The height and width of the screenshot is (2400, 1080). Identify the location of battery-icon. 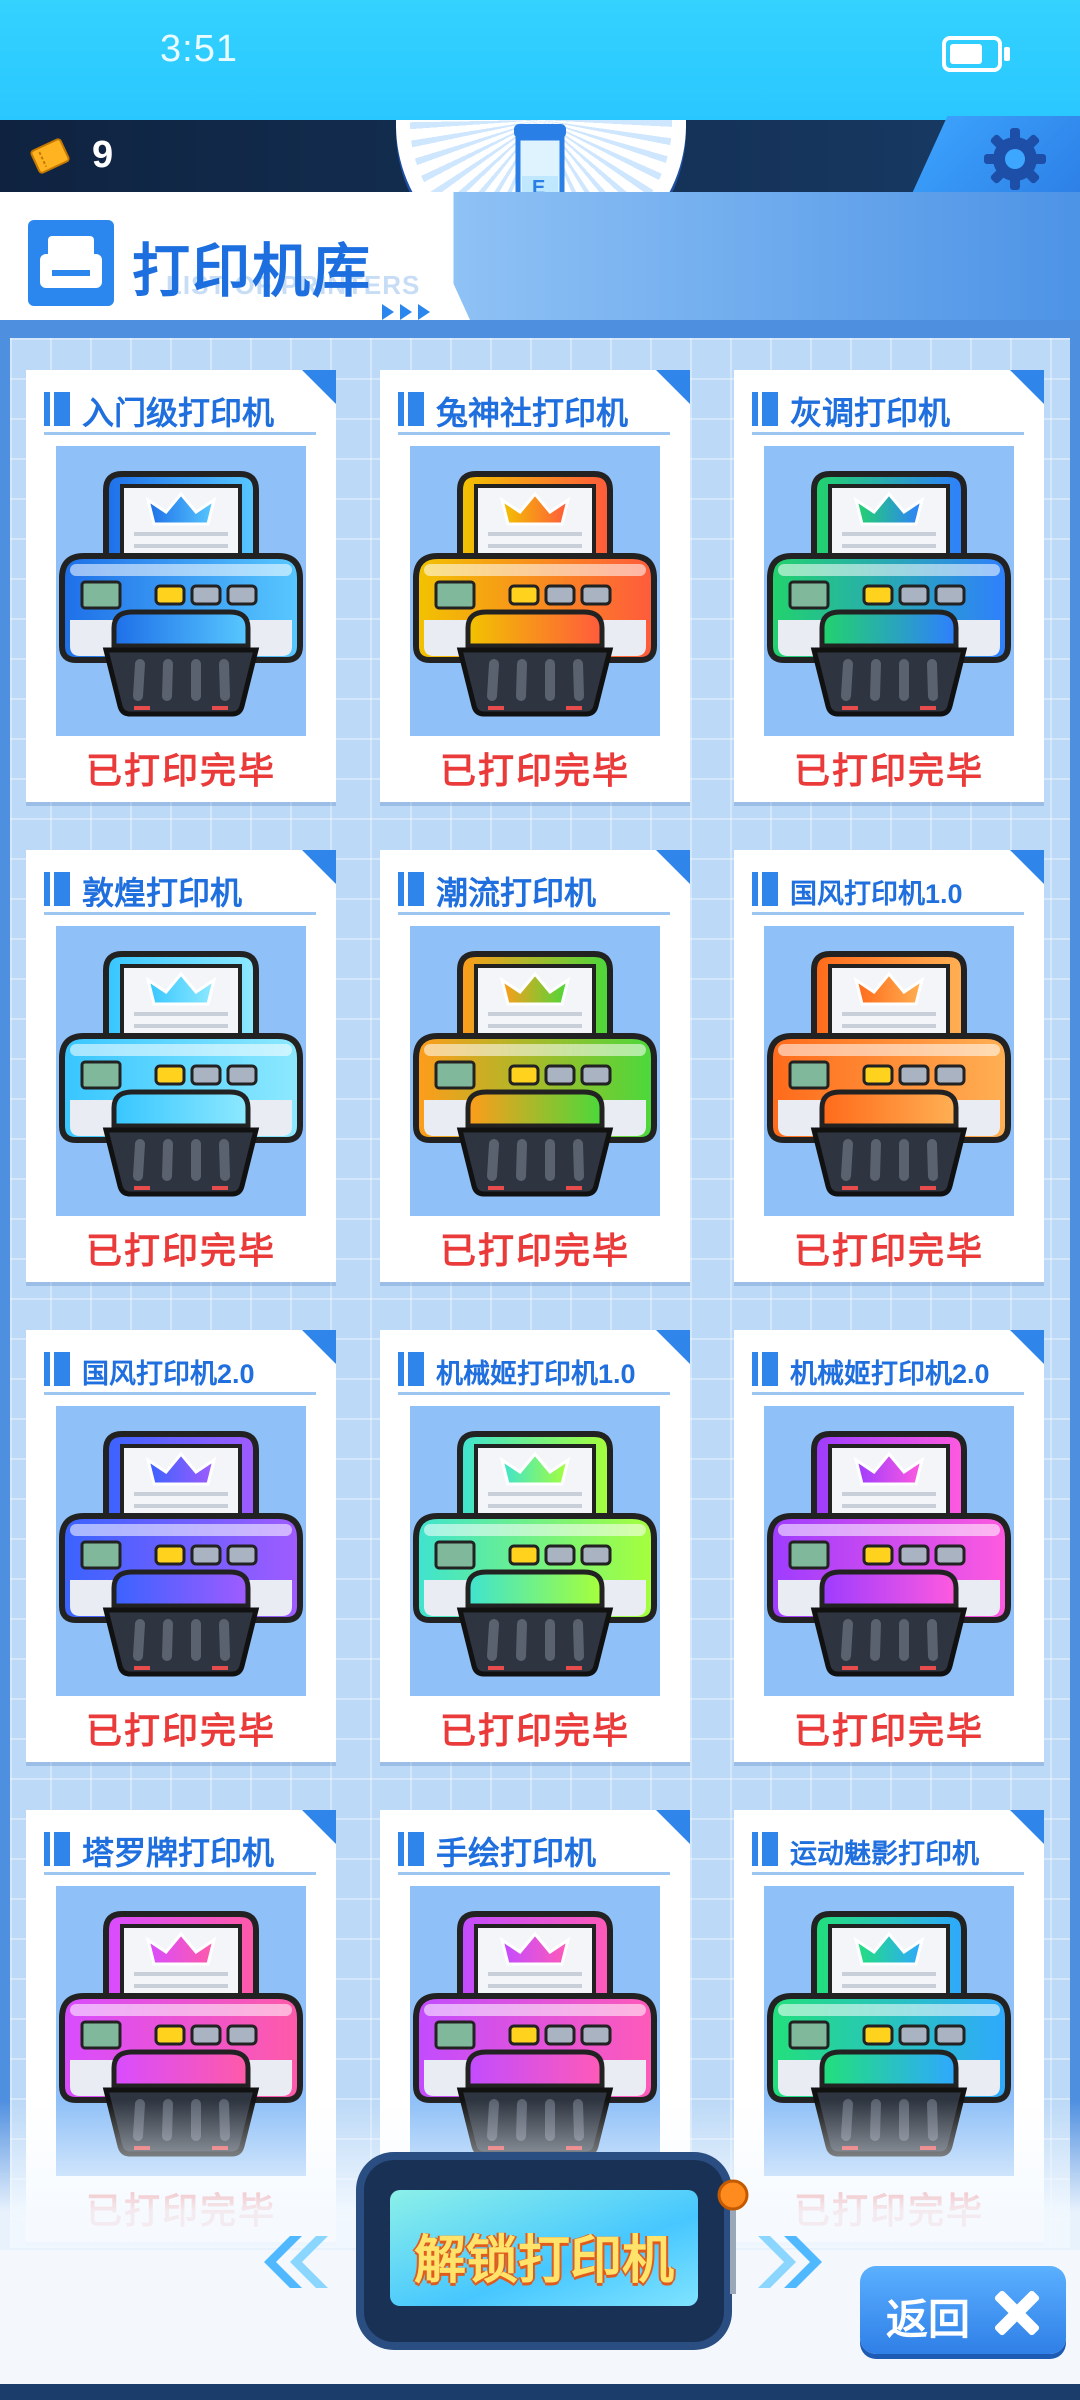
(976, 54).